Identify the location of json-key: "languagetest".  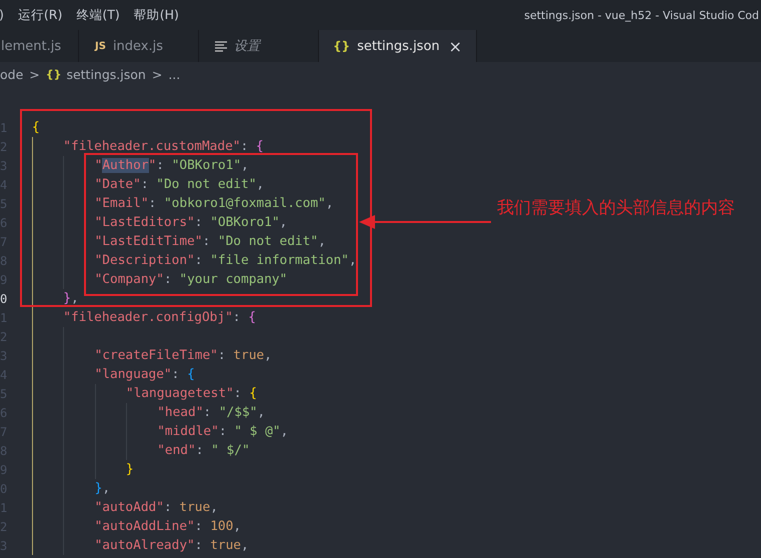
(180, 393).